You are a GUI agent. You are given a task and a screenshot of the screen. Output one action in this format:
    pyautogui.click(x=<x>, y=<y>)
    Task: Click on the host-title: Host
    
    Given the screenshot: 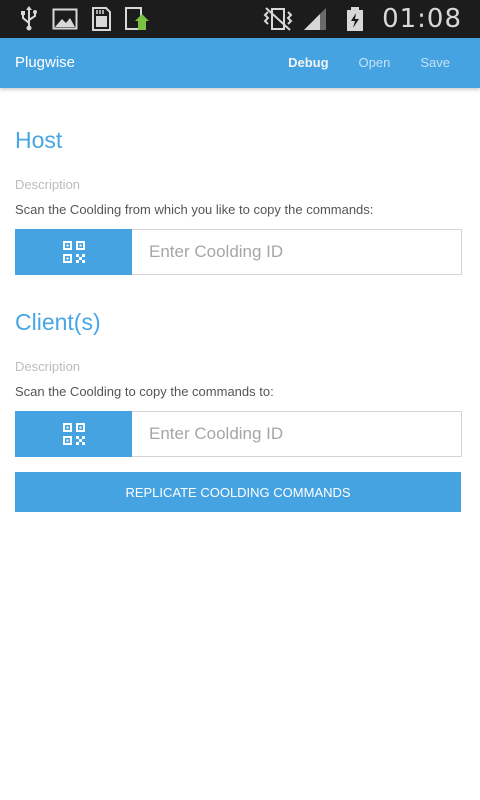 What is the action you would take?
    pyautogui.click(x=39, y=140)
    